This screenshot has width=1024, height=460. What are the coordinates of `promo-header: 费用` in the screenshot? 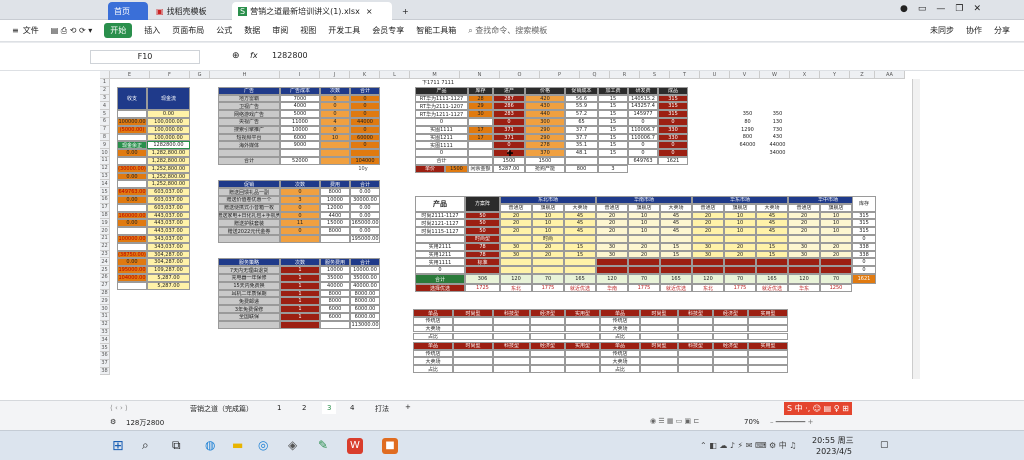 It's located at (335, 184).